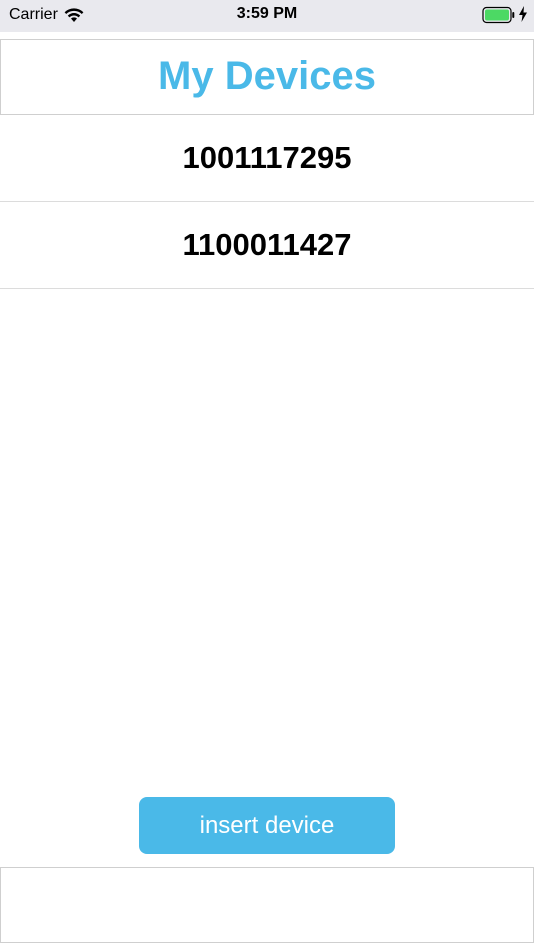 The image size is (534, 950). I want to click on page-title: My Devices, so click(267, 76).